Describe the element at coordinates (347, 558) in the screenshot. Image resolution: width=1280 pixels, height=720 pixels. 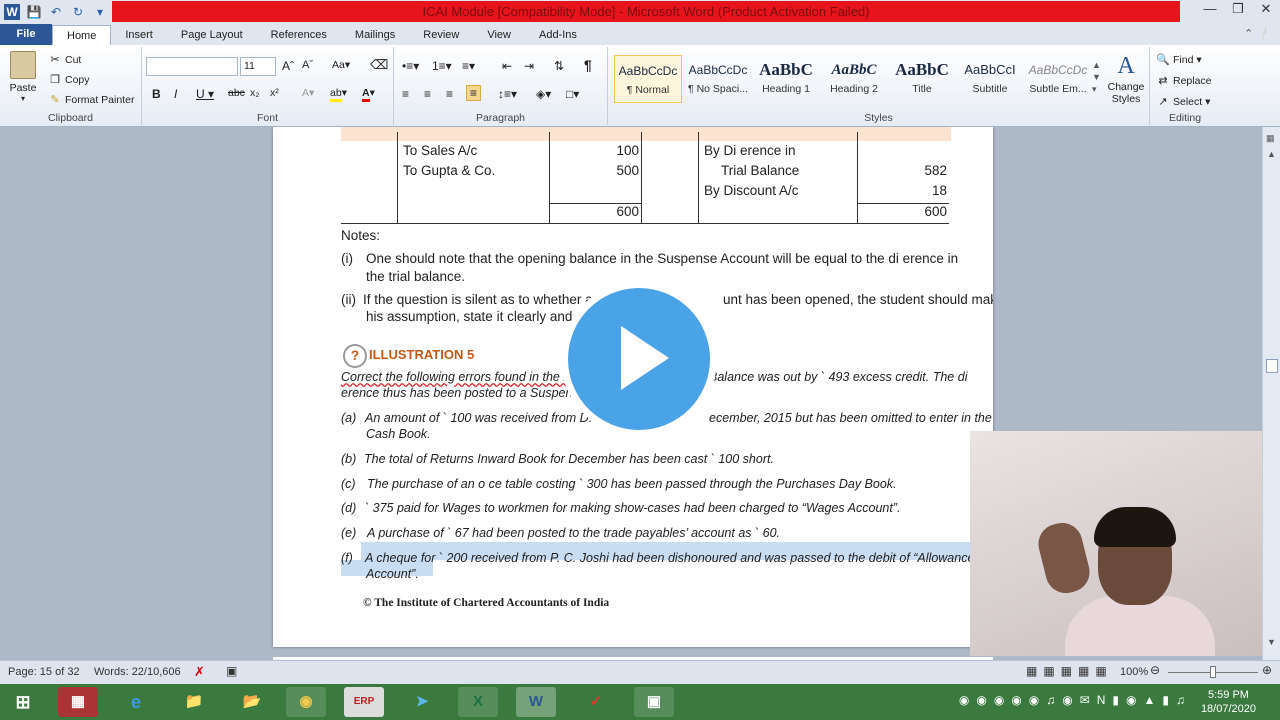
I see `item-number: (f)` at that location.